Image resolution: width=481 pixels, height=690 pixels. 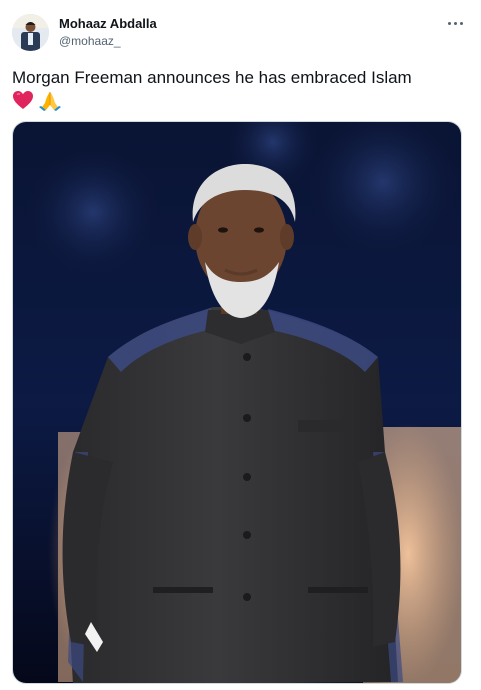 I want to click on author-name: Mohaaz Abdalla, so click(x=108, y=23).